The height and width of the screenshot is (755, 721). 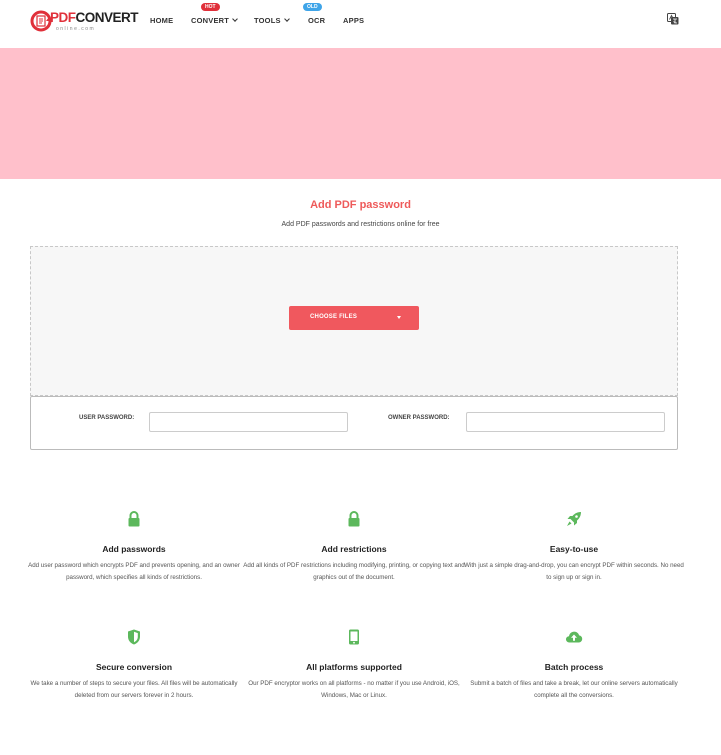 What do you see at coordinates (134, 667) in the screenshot?
I see `feature-title: Secure conversion` at bounding box center [134, 667].